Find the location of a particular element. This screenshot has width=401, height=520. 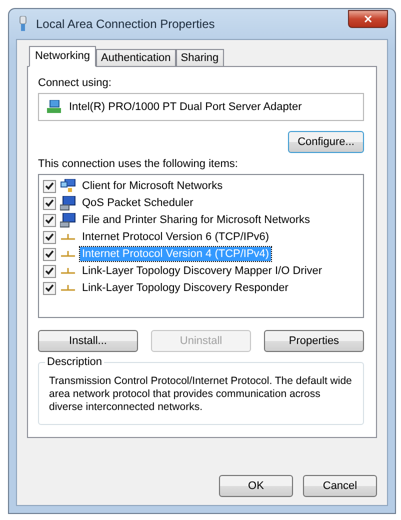

list-item: Link-Layer Topology Discovery Mapper I/O Driver is located at coordinates (202, 271).